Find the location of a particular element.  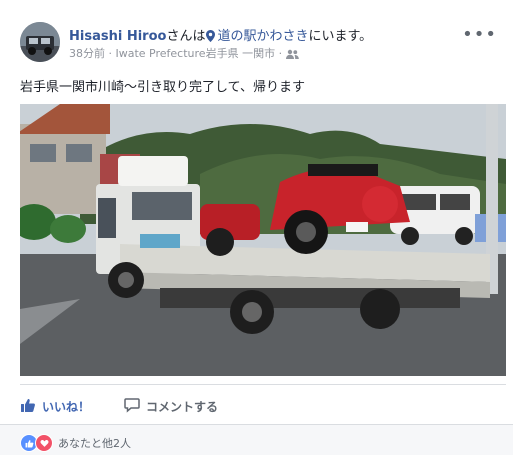

more-options-icon: ••• is located at coordinates (479, 34).